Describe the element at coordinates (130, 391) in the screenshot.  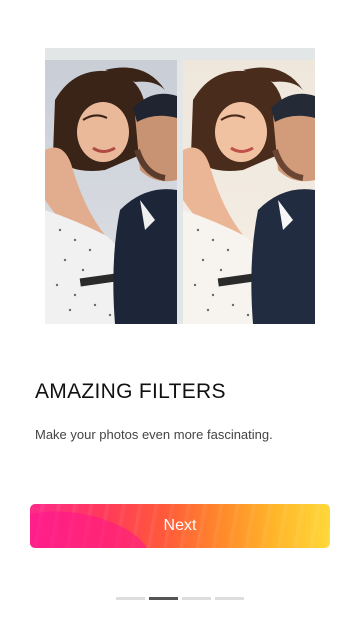
I see `onboarding-title: AMAZING FILTERS` at that location.